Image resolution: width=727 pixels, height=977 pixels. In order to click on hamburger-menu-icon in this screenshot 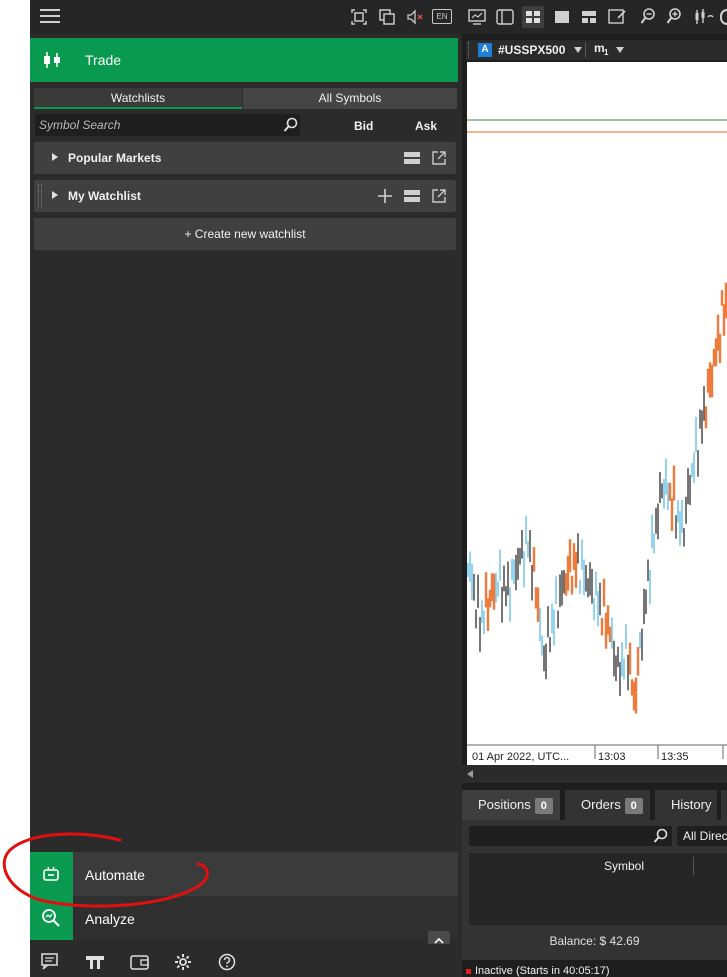, I will do `click(50, 16)`.